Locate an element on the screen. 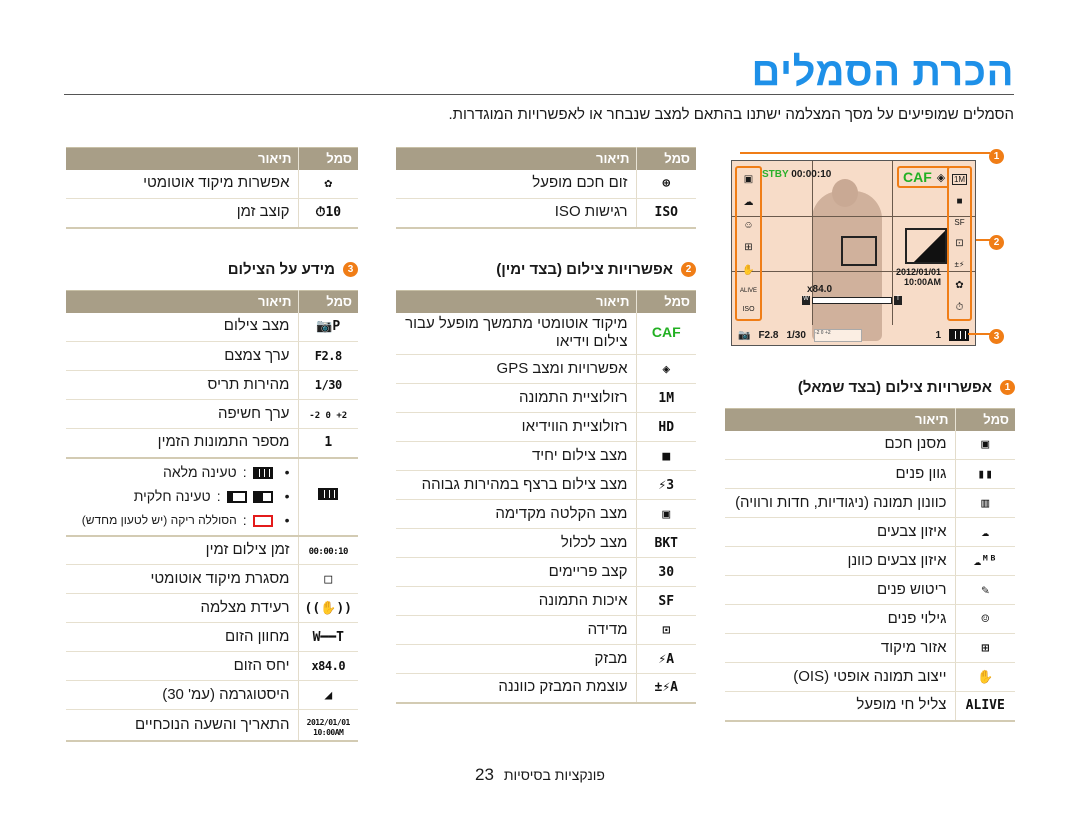 This screenshot has height=815, width=1080. table-row: ⚡3 מצב צילום ברצף במהירות גבוהה is located at coordinates (546, 485).